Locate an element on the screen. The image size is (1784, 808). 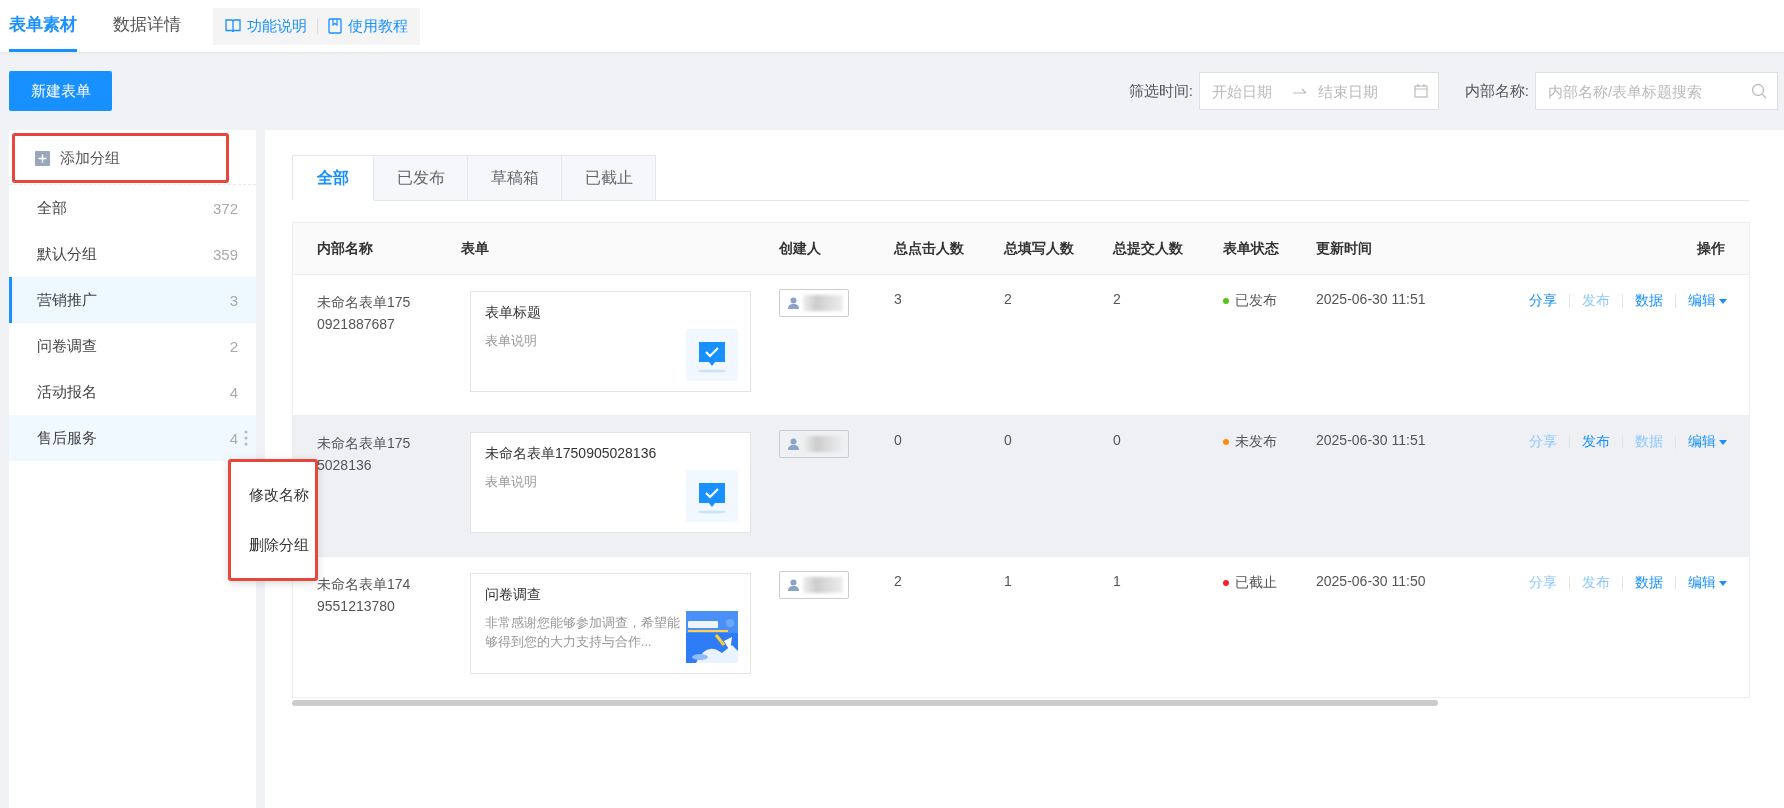
group-name: 活动报名 is located at coordinates (67, 392).